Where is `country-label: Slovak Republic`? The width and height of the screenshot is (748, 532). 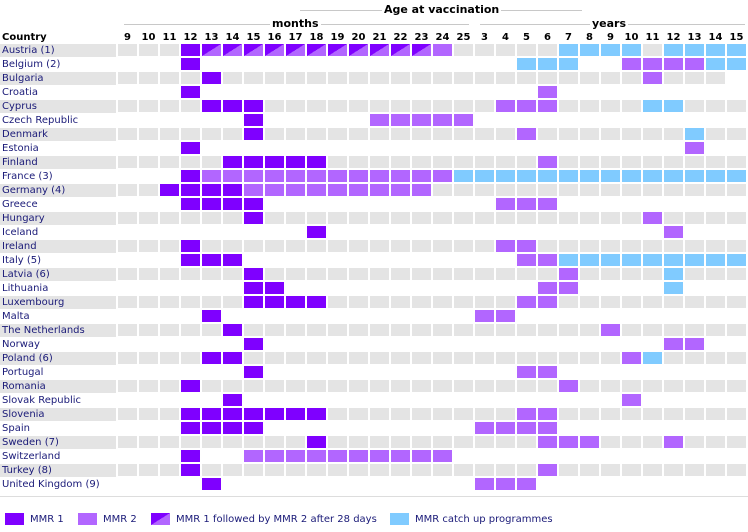 country-label: Slovak Republic is located at coordinates (58, 400).